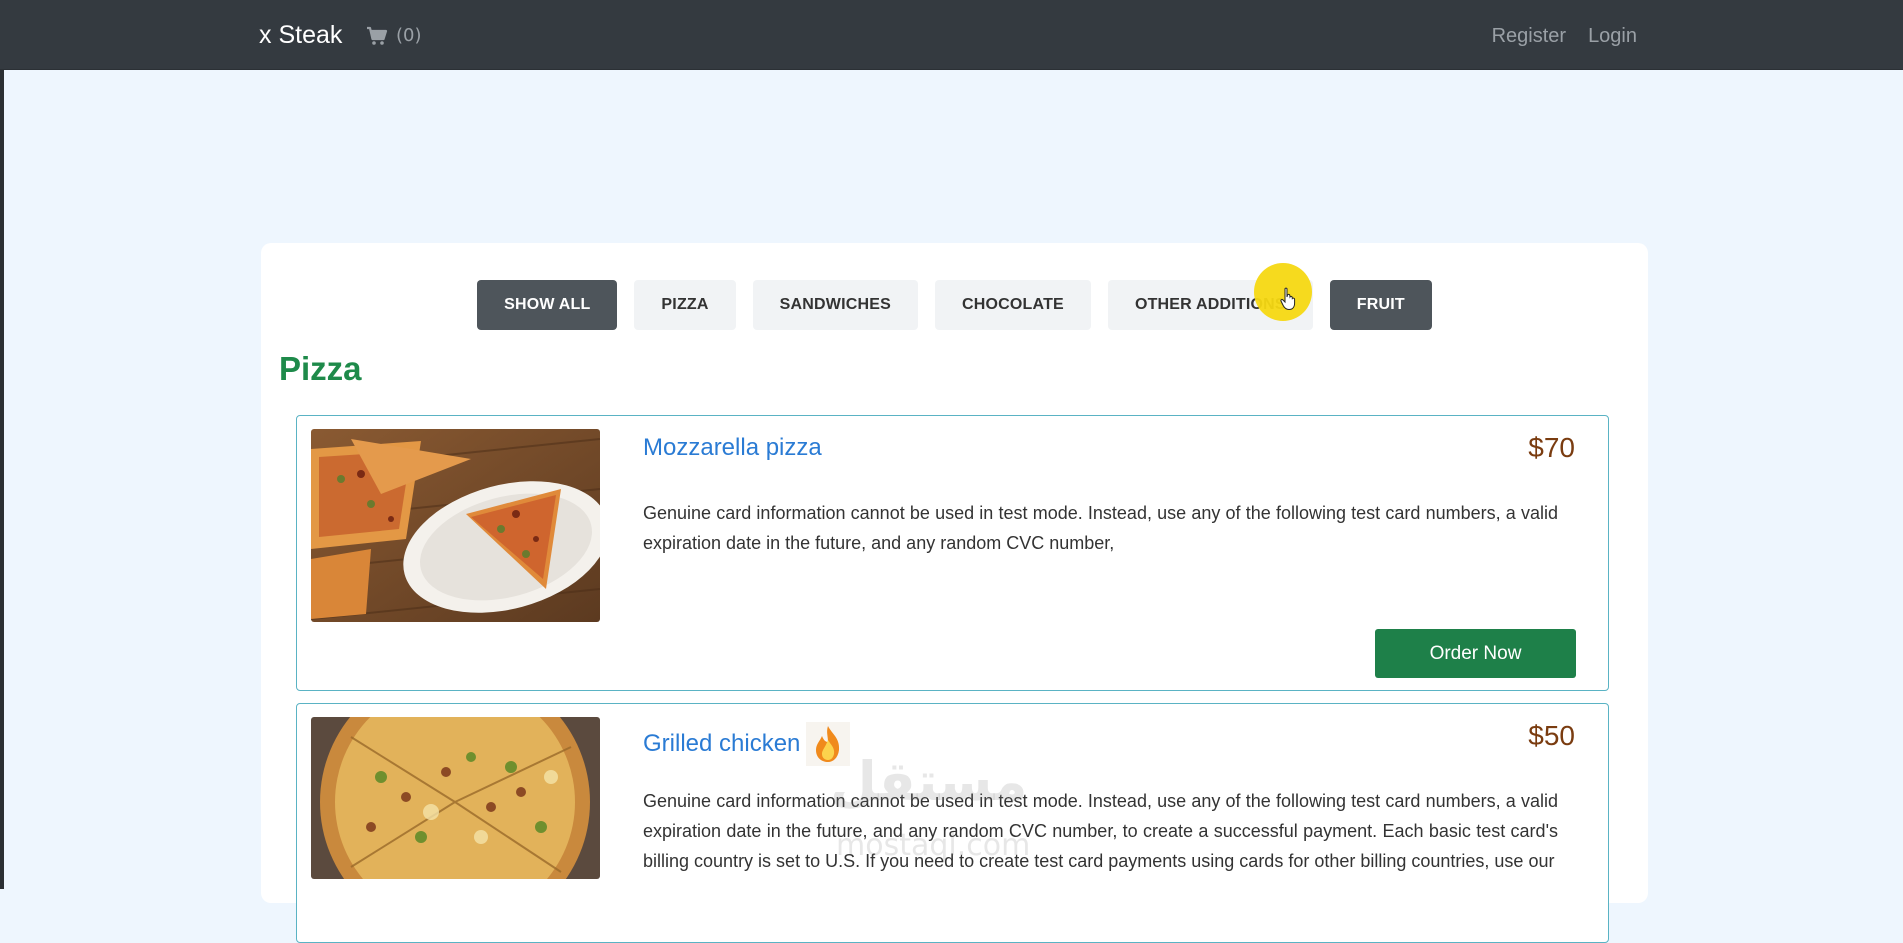  What do you see at coordinates (547, 305) in the screenshot?
I see `filter-show-all: SHOW ALL` at bounding box center [547, 305].